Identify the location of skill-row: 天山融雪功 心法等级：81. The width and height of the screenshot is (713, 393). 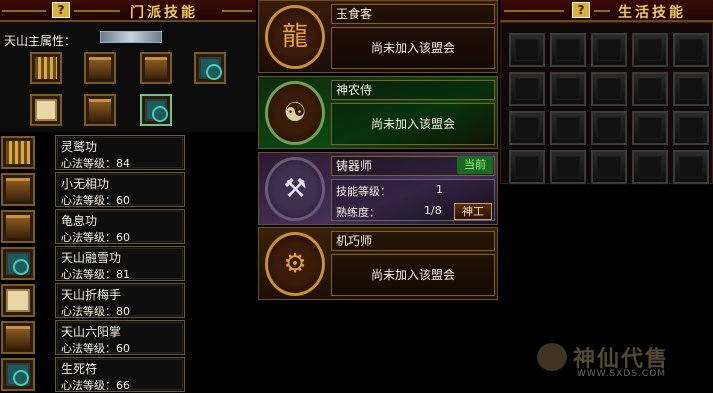
(95, 263).